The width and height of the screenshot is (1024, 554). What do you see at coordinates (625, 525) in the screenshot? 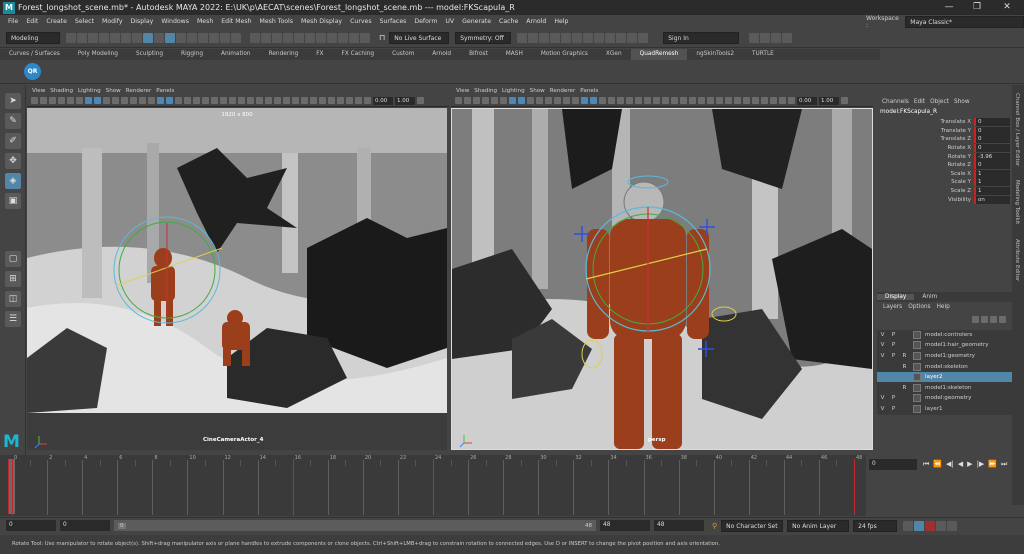
I see `playback-end-field: 48` at bounding box center [625, 525].